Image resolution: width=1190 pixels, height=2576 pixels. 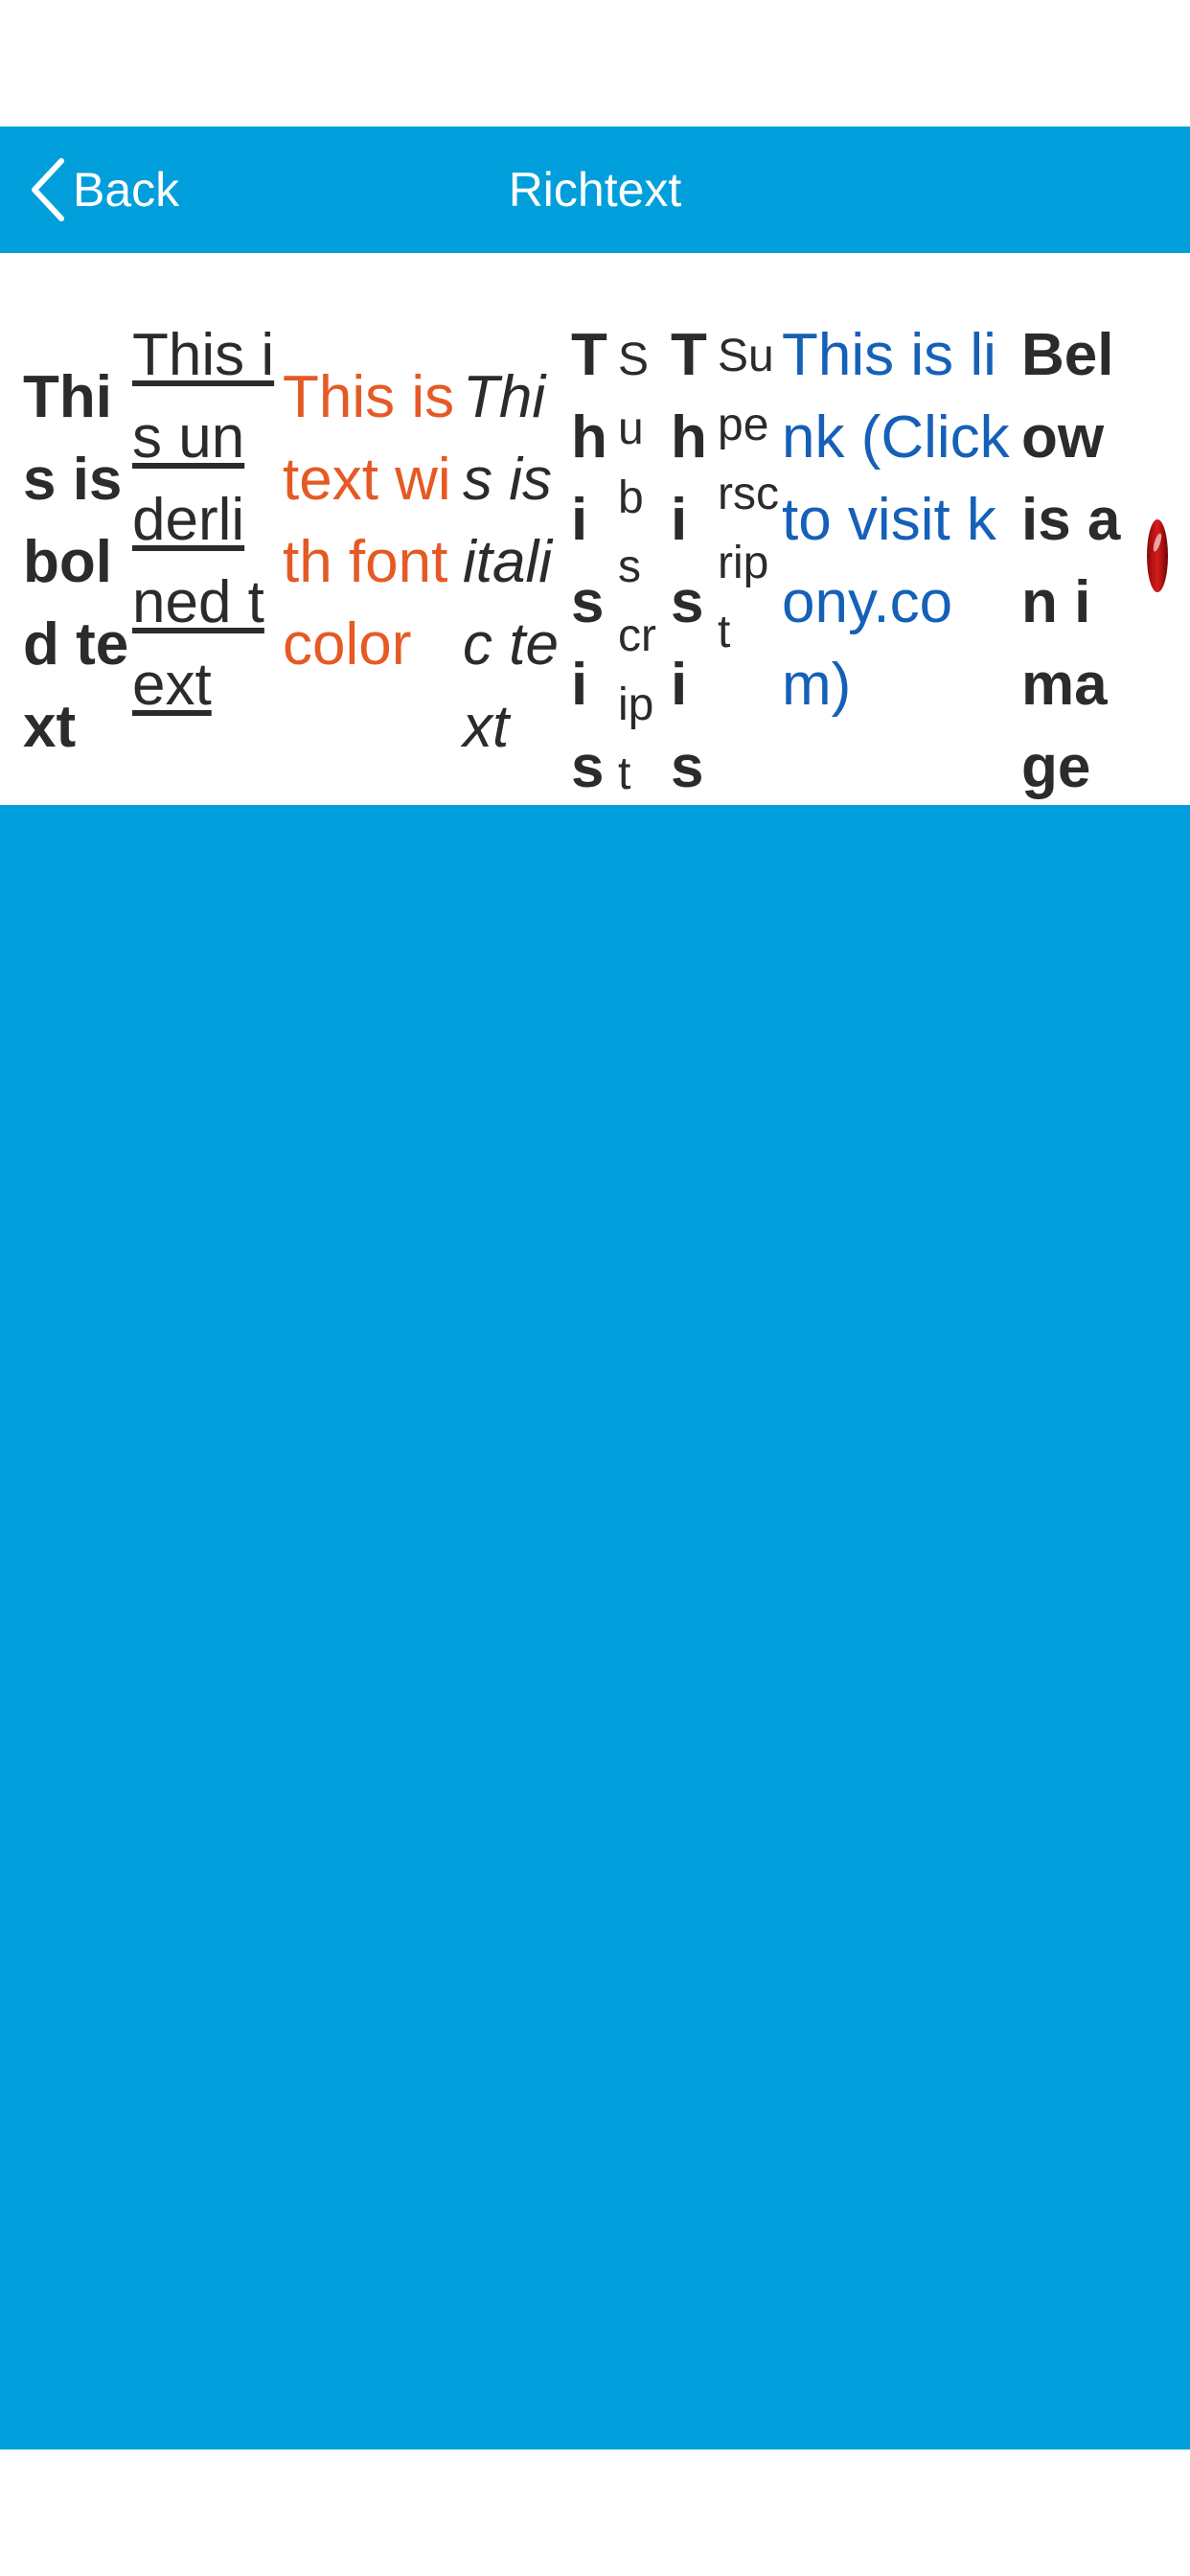 I want to click on underlined-text: This is underlined text, so click(x=203, y=520).